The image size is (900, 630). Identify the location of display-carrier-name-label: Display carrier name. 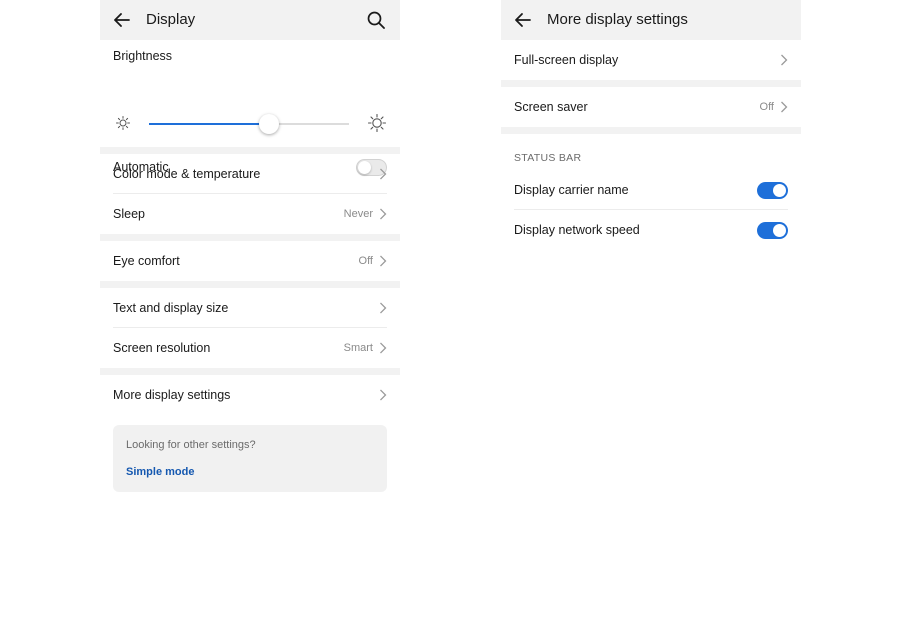
(571, 190).